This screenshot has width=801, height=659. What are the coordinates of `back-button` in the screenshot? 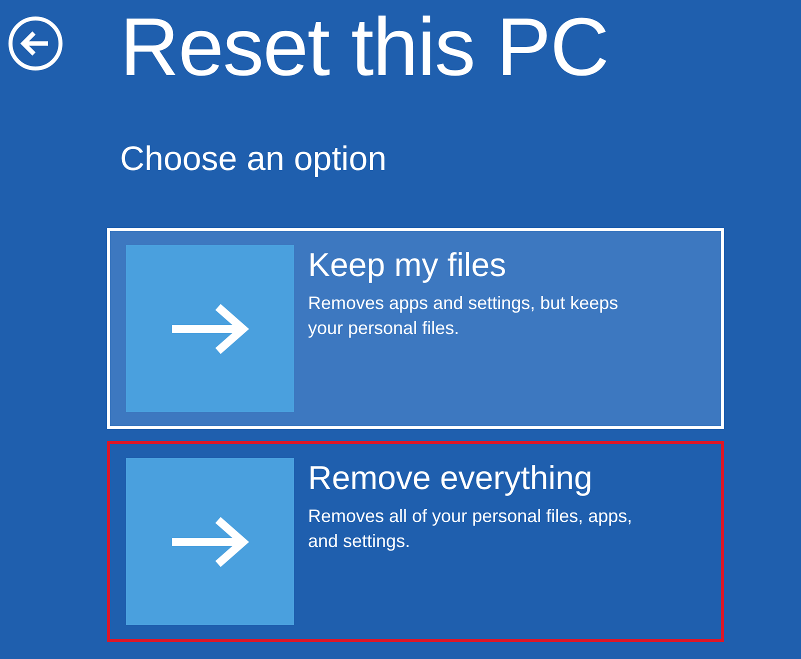 It's located at (35, 43).